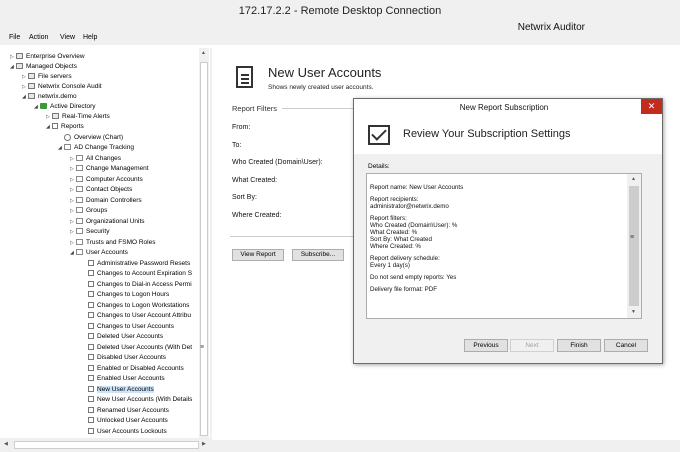  What do you see at coordinates (395, 246) in the screenshot?
I see `detail-filter-where: Where Created: %` at bounding box center [395, 246].